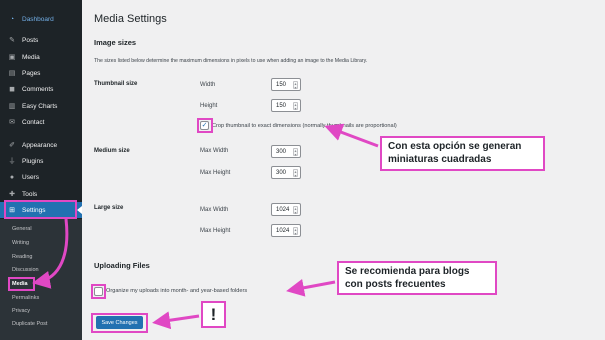 The width and height of the screenshot is (605, 340). Describe the element at coordinates (25, 270) in the screenshot. I see `submenu-item-discussion: Discussion` at that location.